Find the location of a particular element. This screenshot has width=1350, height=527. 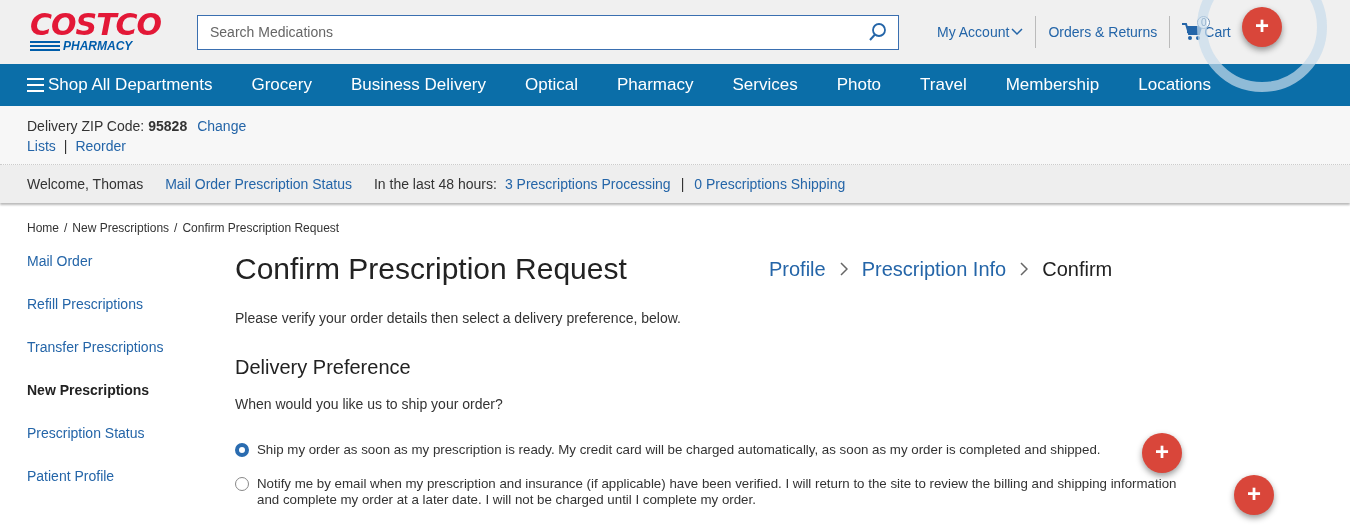

search-field: Search Medications is located at coordinates (548, 32).